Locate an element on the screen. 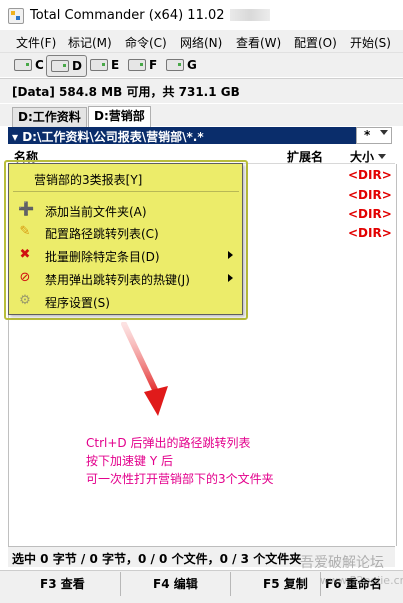  drive-f-button: F is located at coordinates (142, 65).